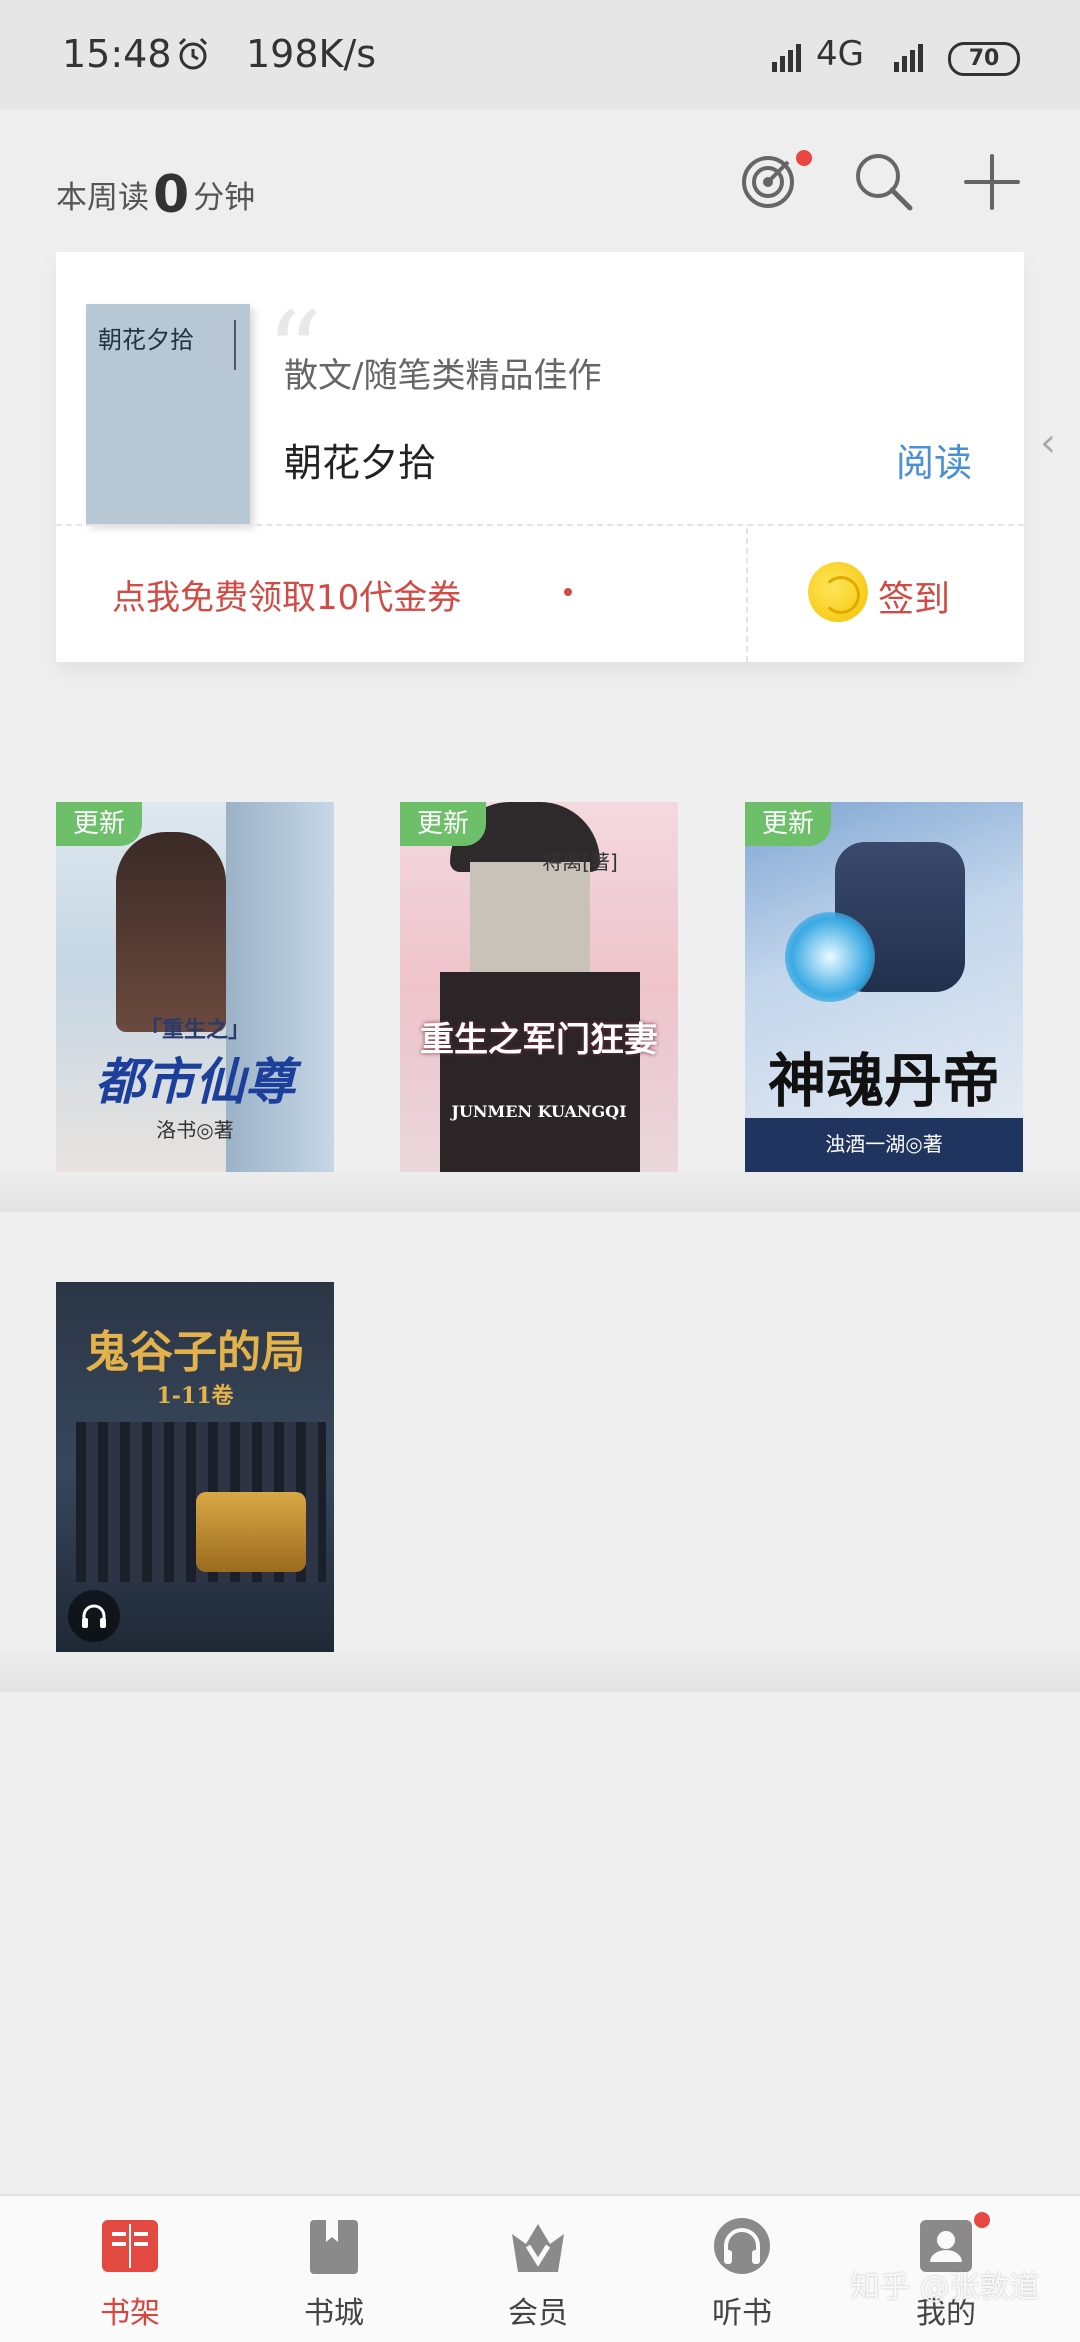 The height and width of the screenshot is (2342, 1080). What do you see at coordinates (770, 180) in the screenshot?
I see `target-icon` at bounding box center [770, 180].